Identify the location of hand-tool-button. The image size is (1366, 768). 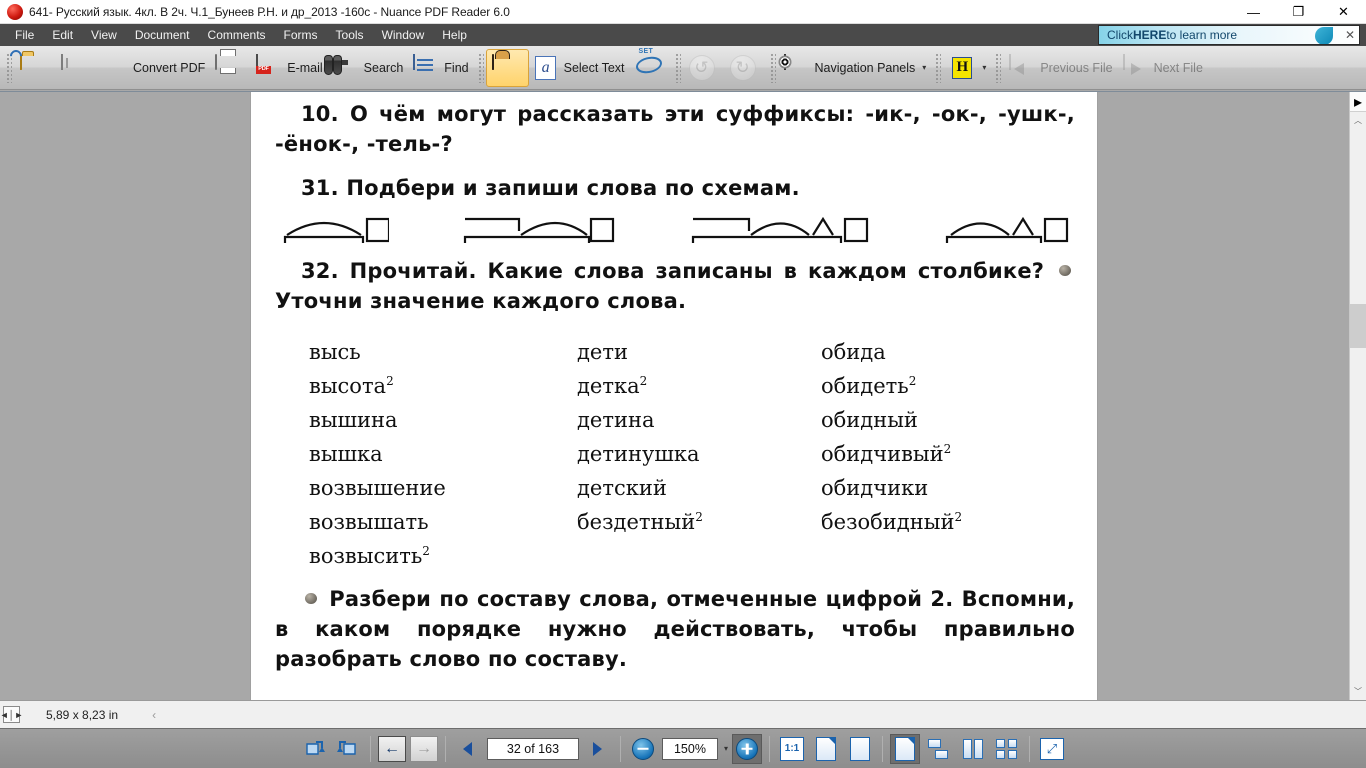
(507, 67).